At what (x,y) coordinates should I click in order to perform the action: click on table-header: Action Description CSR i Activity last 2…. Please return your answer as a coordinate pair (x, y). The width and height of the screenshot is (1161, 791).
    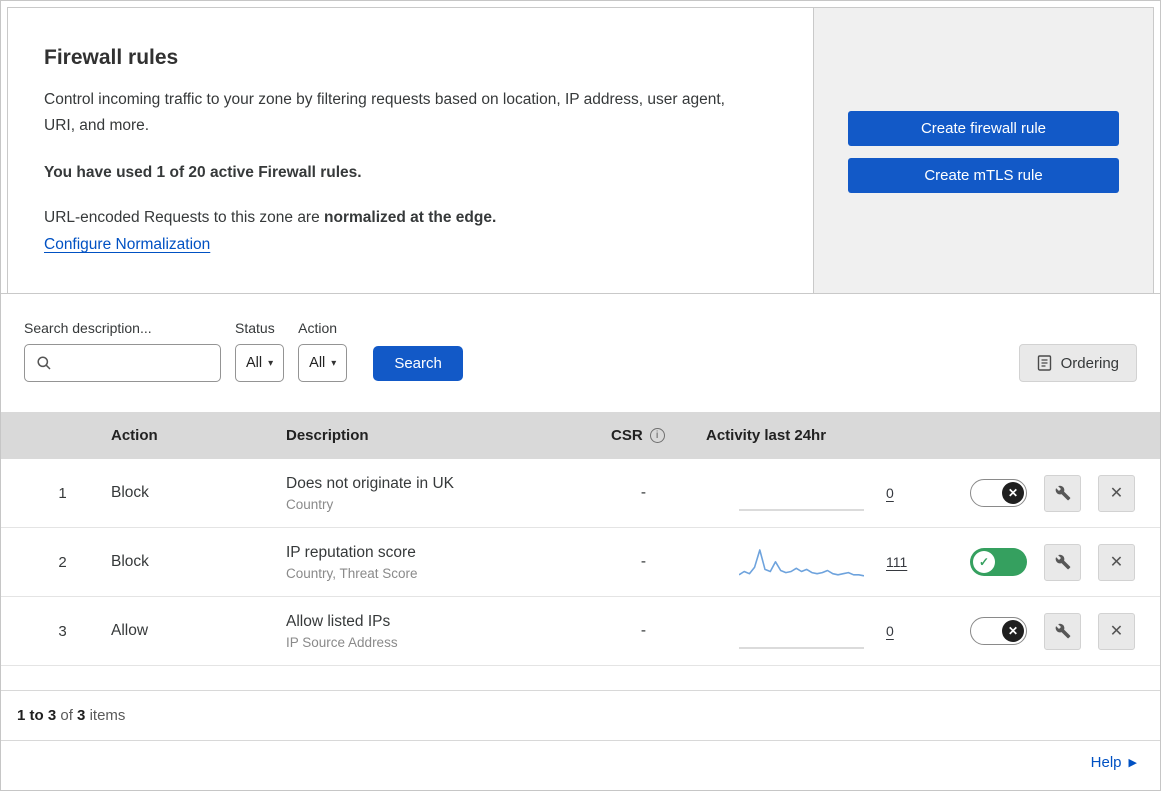
    Looking at the image, I should click on (580, 435).